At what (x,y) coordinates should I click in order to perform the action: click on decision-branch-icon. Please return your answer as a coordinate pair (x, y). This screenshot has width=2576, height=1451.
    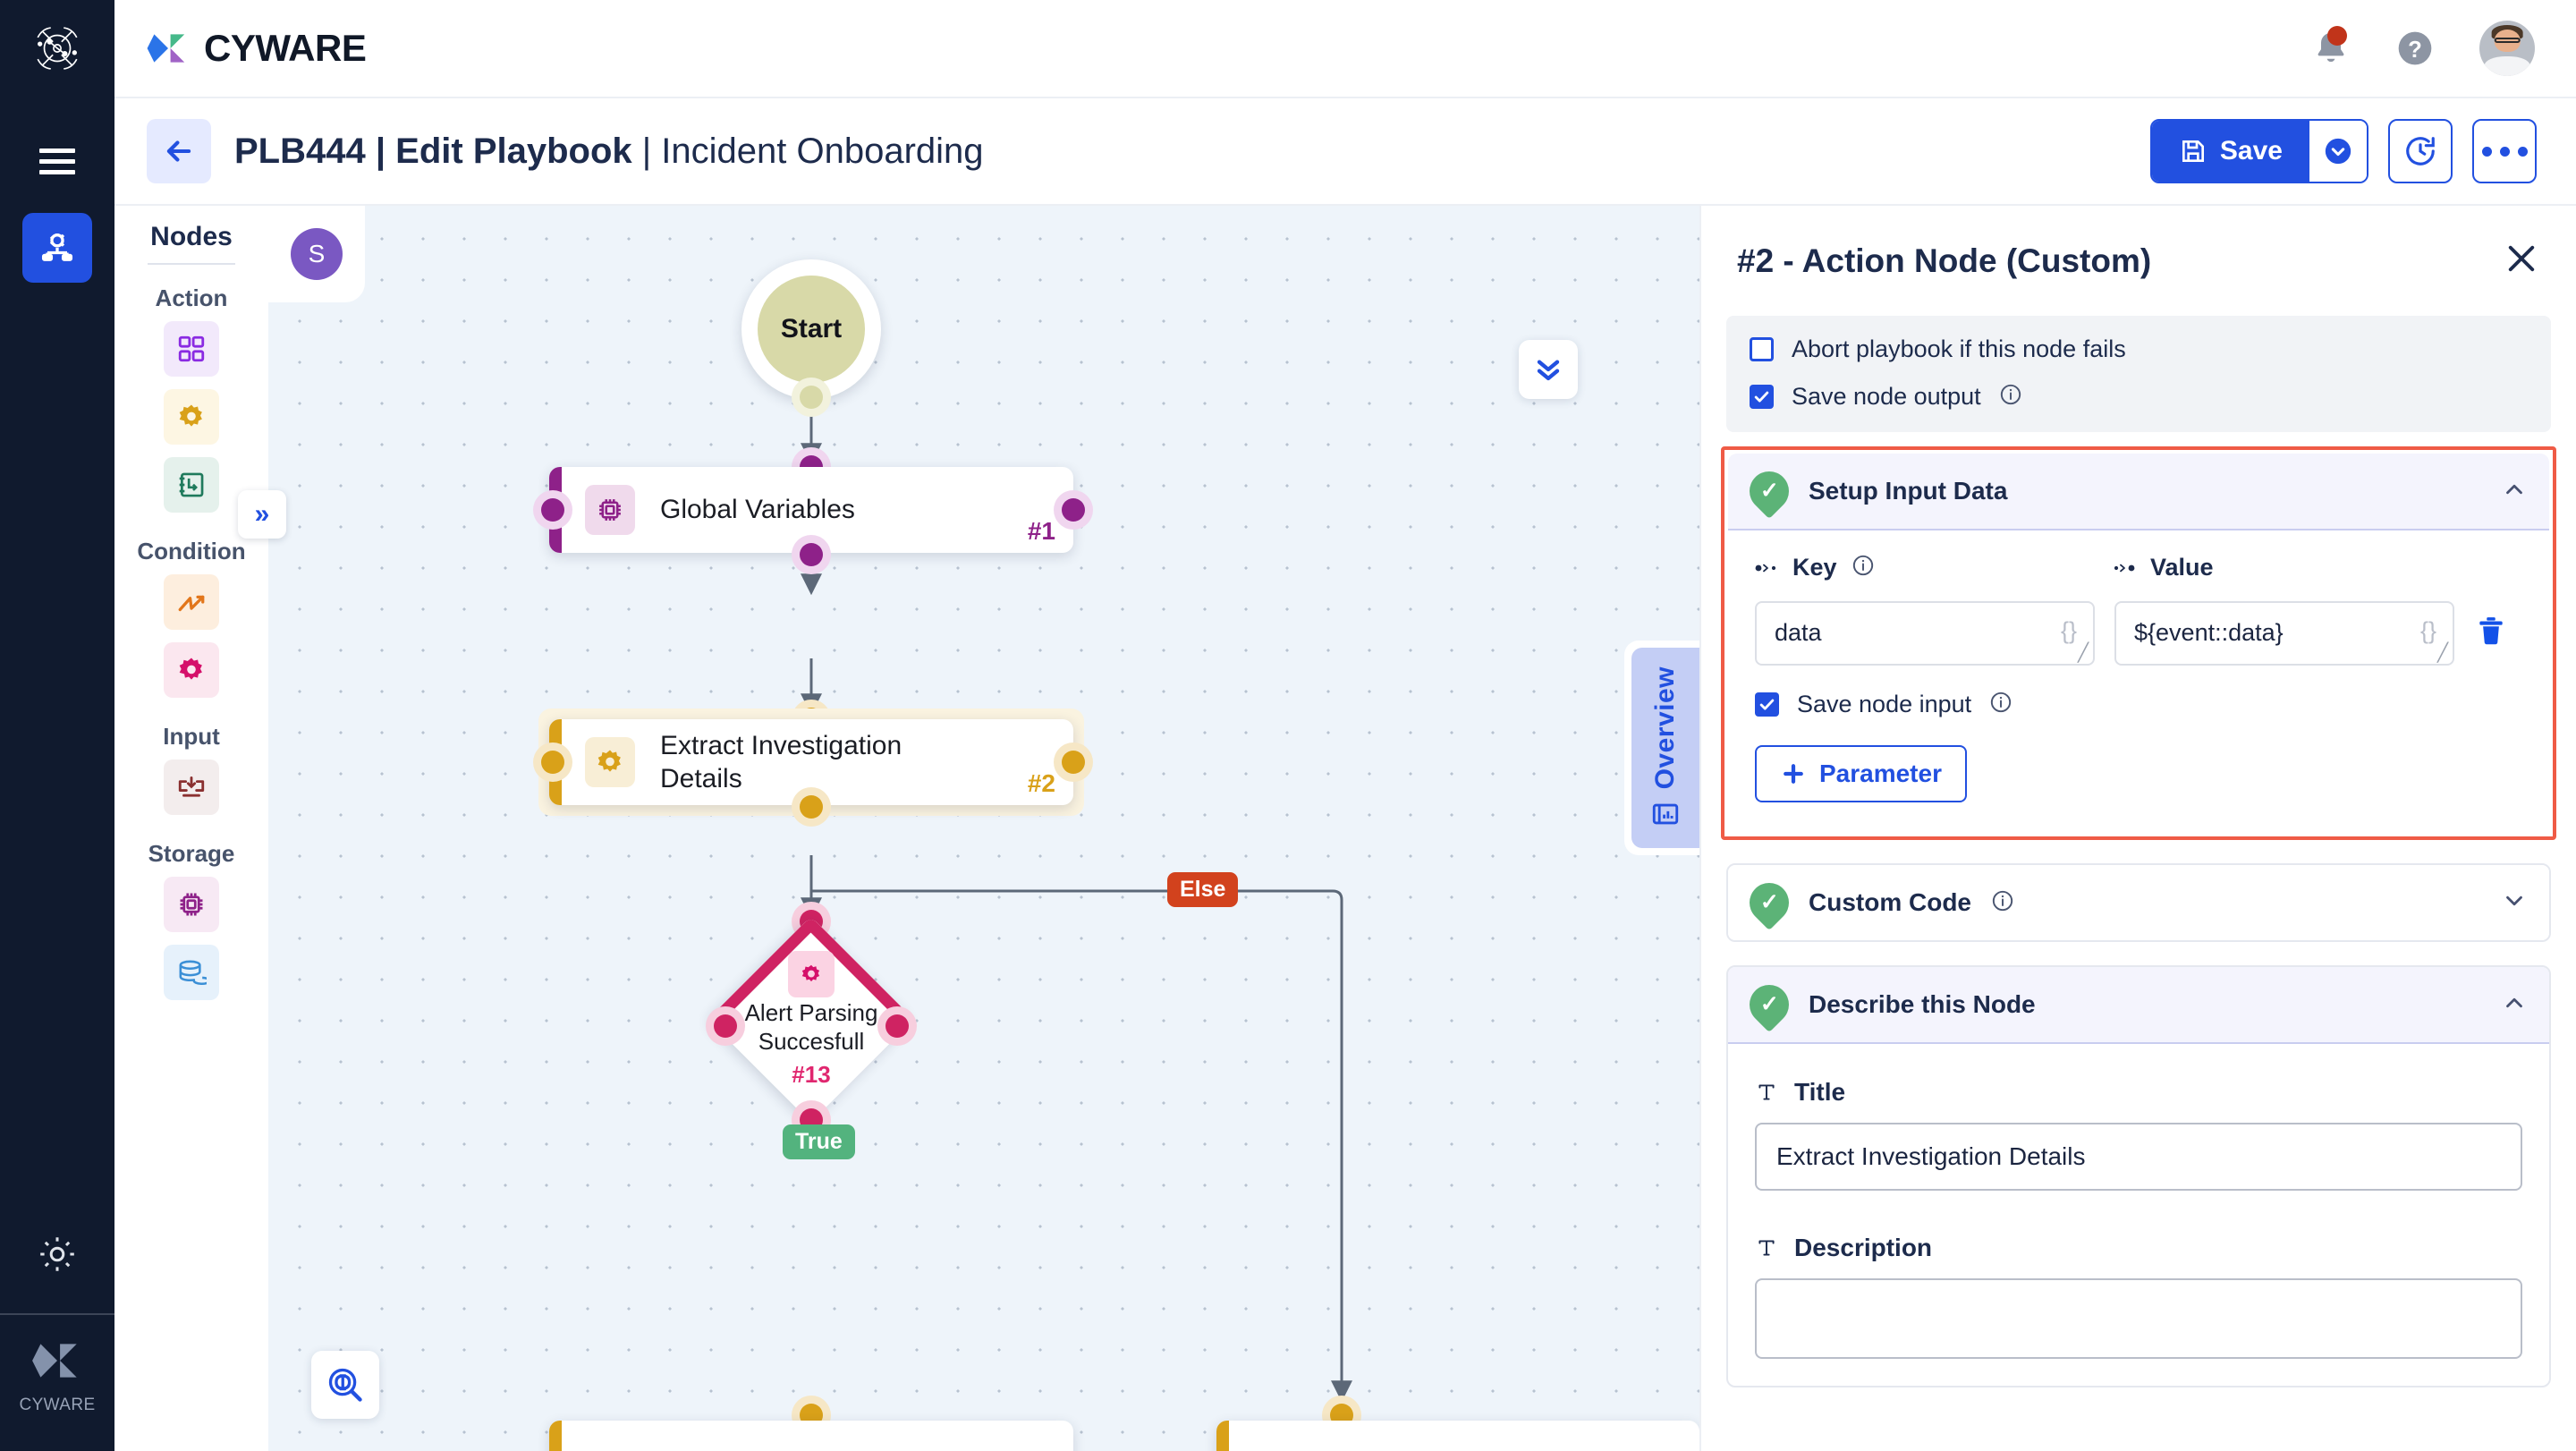
    Looking at the image, I should click on (191, 603).